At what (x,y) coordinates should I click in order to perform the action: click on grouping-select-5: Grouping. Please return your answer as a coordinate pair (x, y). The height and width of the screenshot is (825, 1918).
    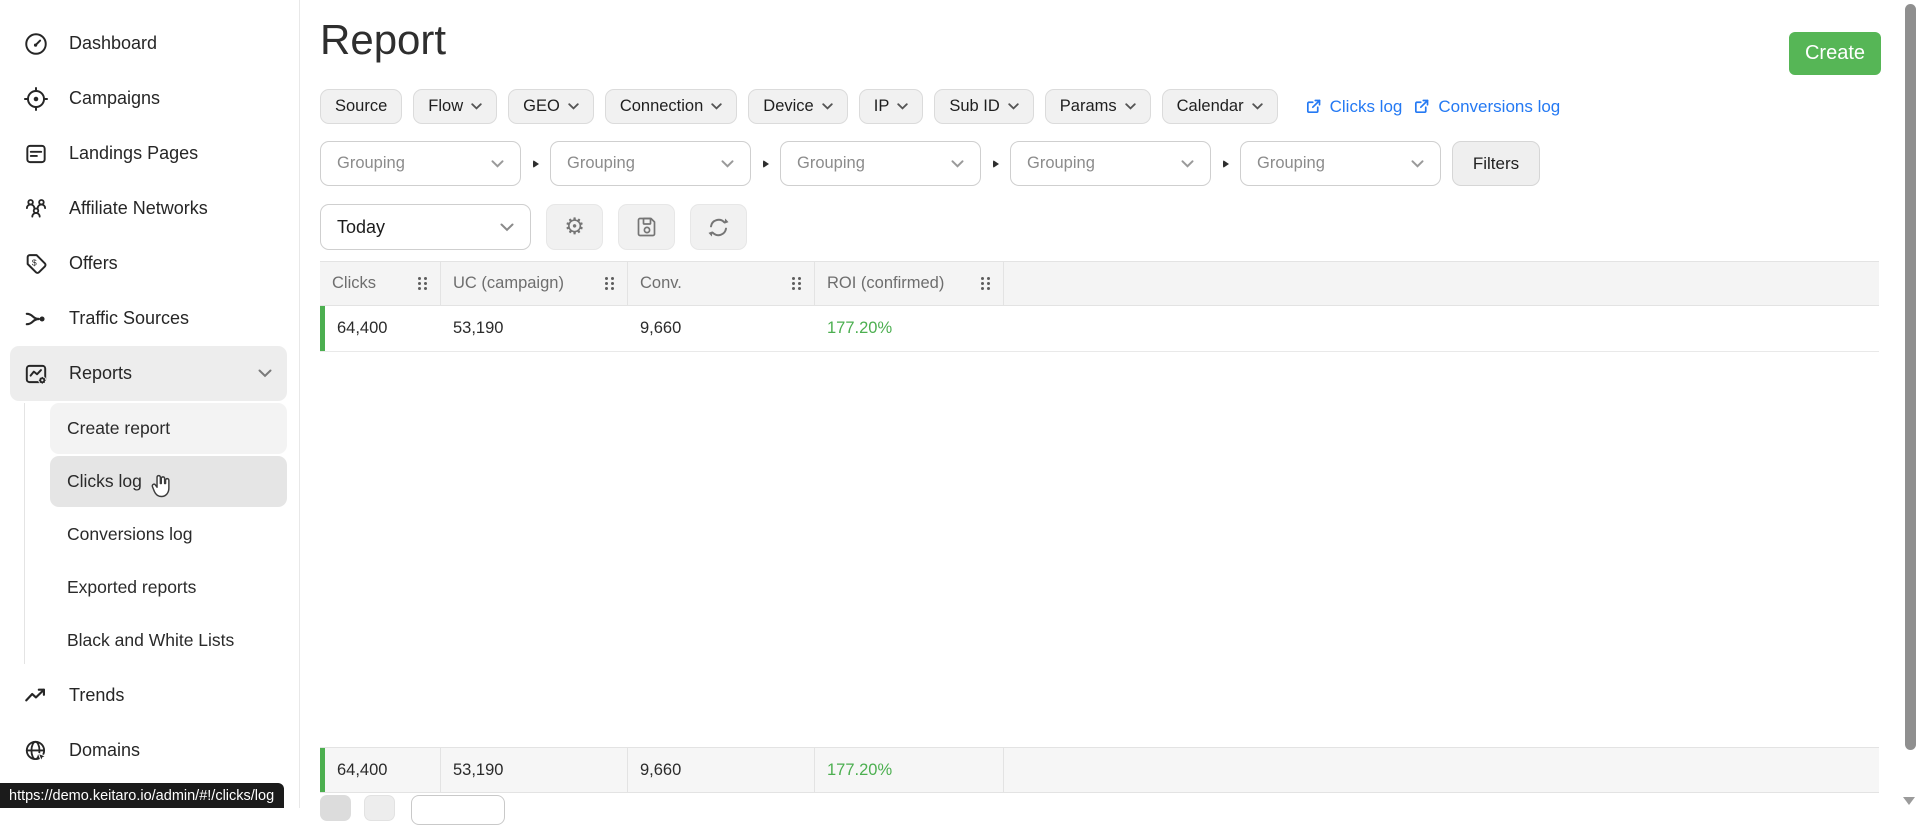
    Looking at the image, I should click on (1340, 163).